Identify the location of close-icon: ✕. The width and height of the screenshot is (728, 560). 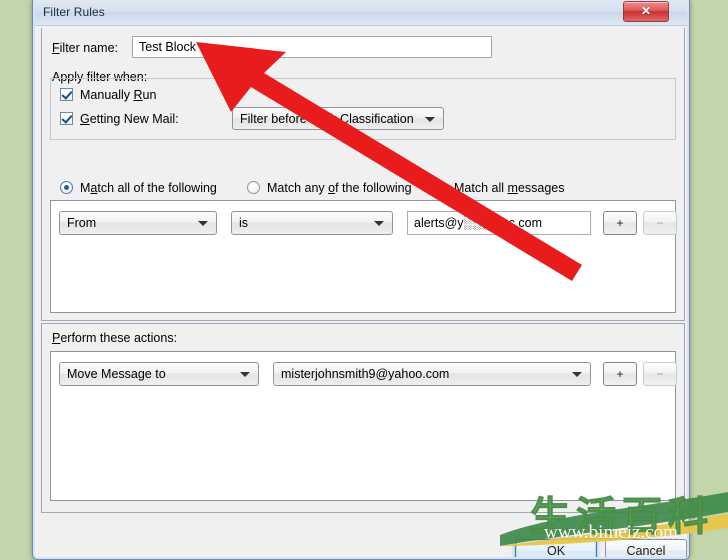
(646, 11).